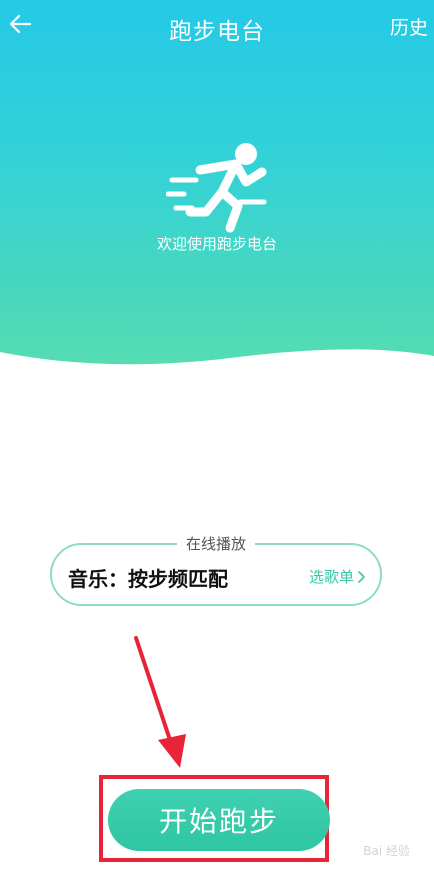  What do you see at coordinates (386, 851) in the screenshot?
I see `watermark: Bai 经验` at bounding box center [386, 851].